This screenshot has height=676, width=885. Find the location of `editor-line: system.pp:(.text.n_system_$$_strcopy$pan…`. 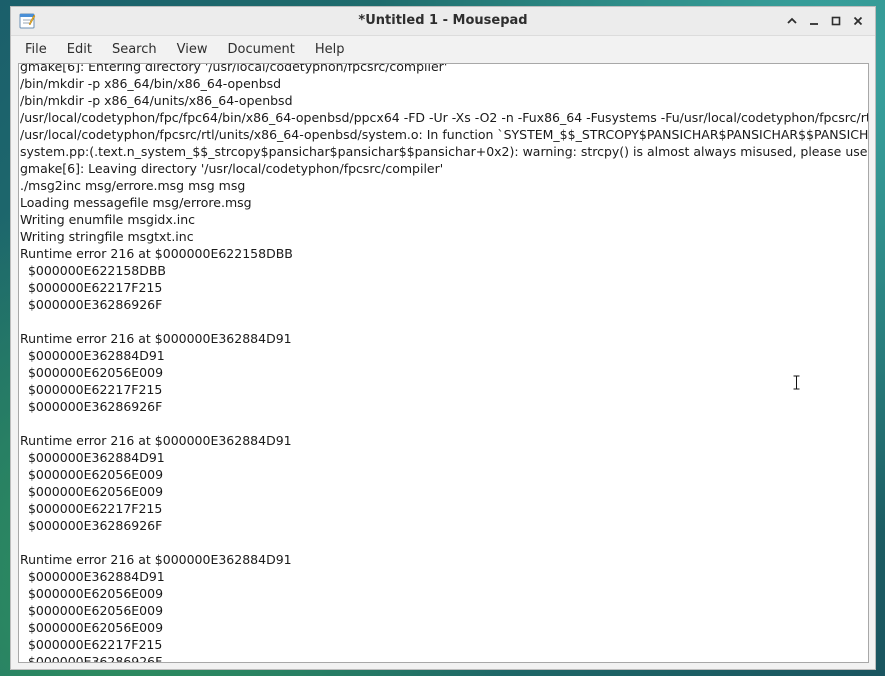

editor-line: system.pp:(.text.n_system_$$_strcopy$pan… is located at coordinates (444, 151).